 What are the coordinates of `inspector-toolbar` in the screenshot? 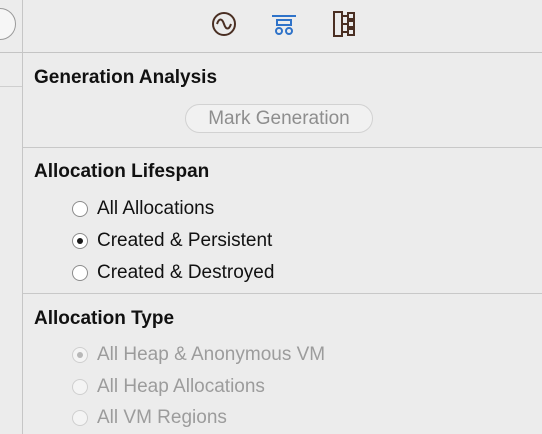 It's located at (282, 26).